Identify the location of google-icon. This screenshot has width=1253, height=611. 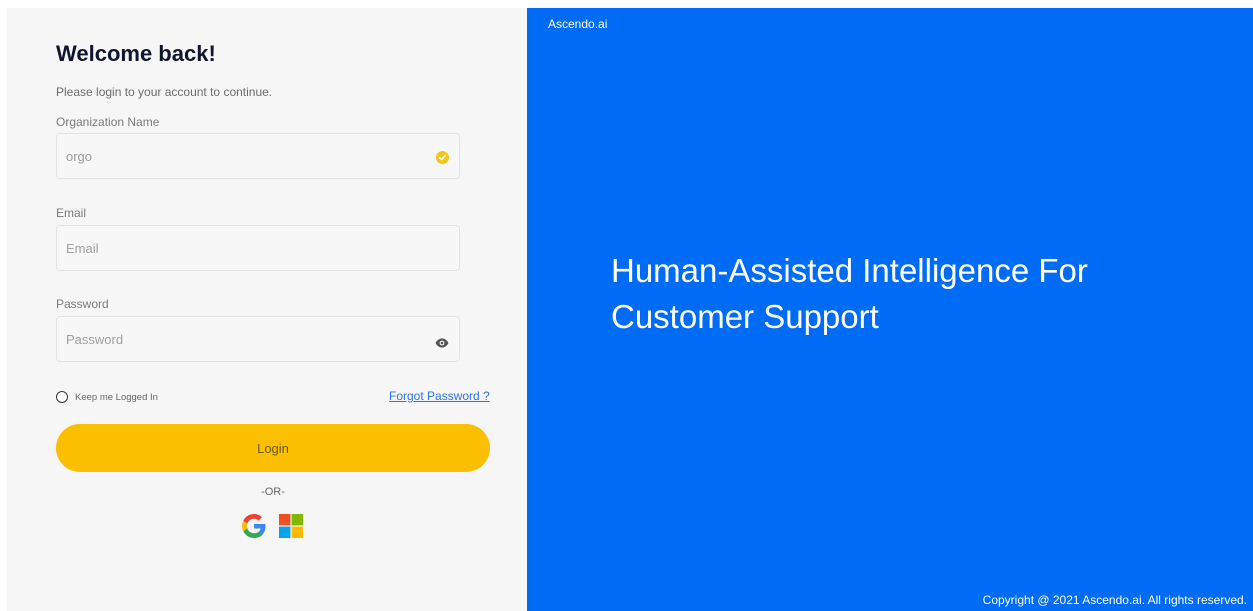
(254, 526).